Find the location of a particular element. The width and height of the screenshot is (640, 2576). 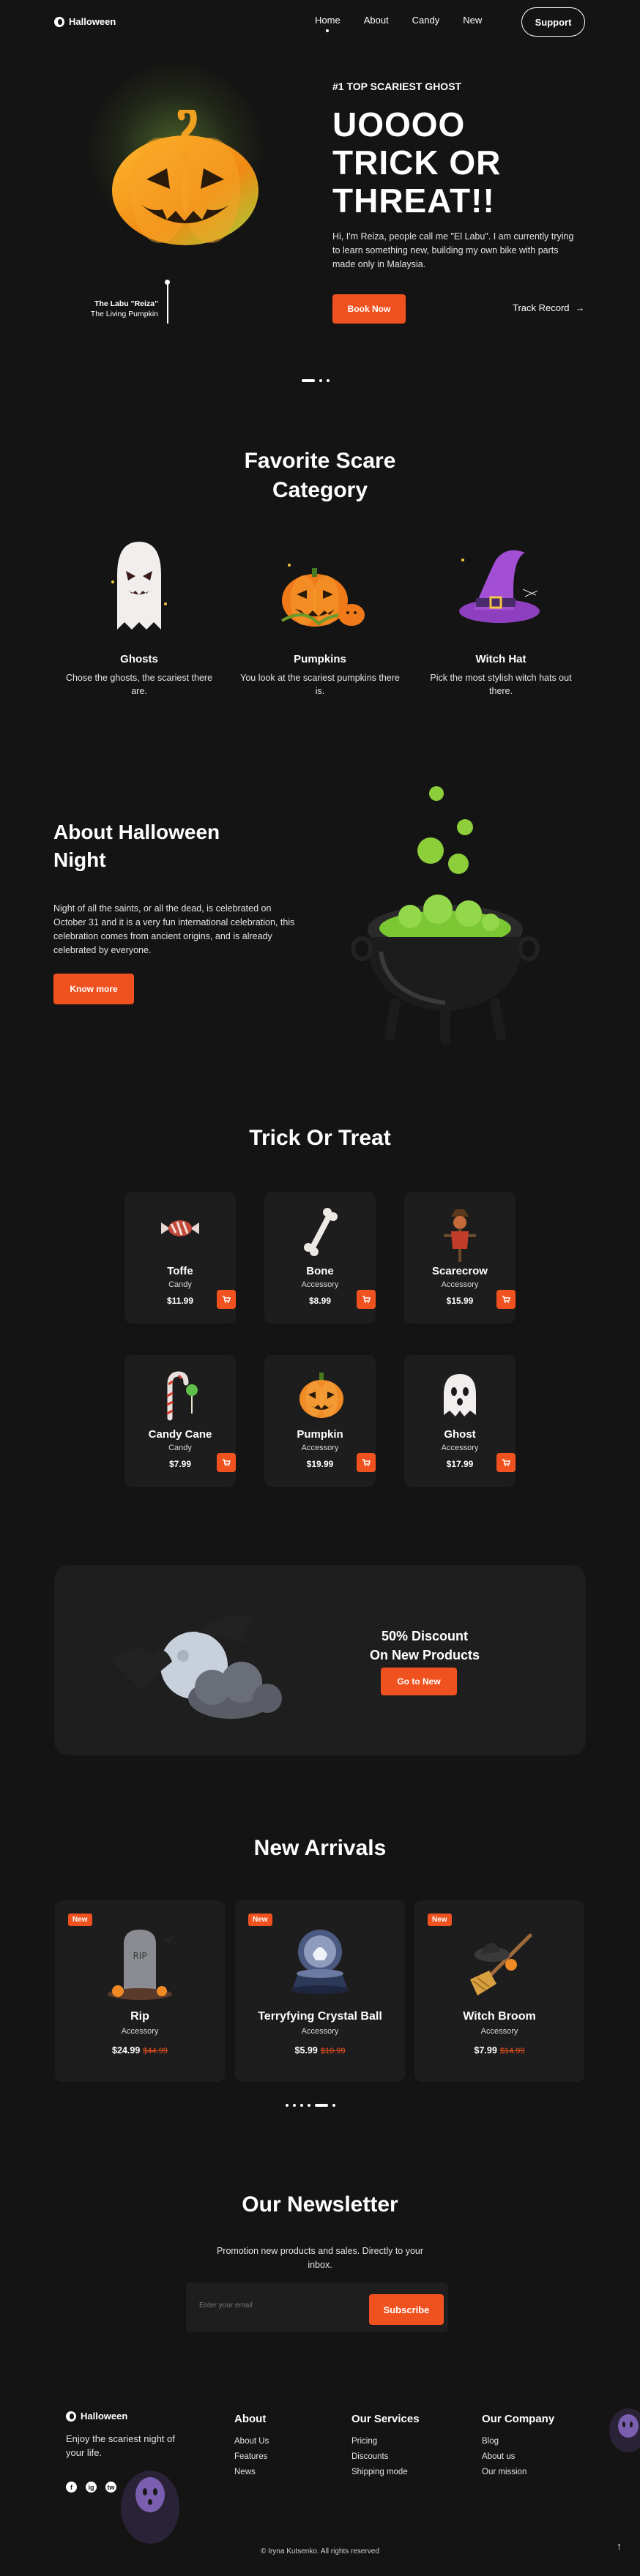

footer-link: Shipping mode is located at coordinates (386, 2472).